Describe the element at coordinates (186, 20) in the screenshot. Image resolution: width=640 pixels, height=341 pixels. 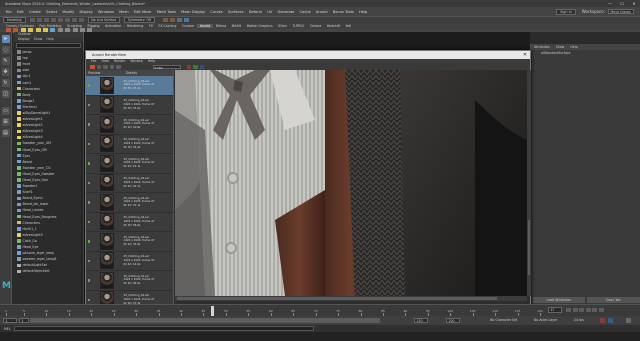
I see `hypershade-icon` at that location.